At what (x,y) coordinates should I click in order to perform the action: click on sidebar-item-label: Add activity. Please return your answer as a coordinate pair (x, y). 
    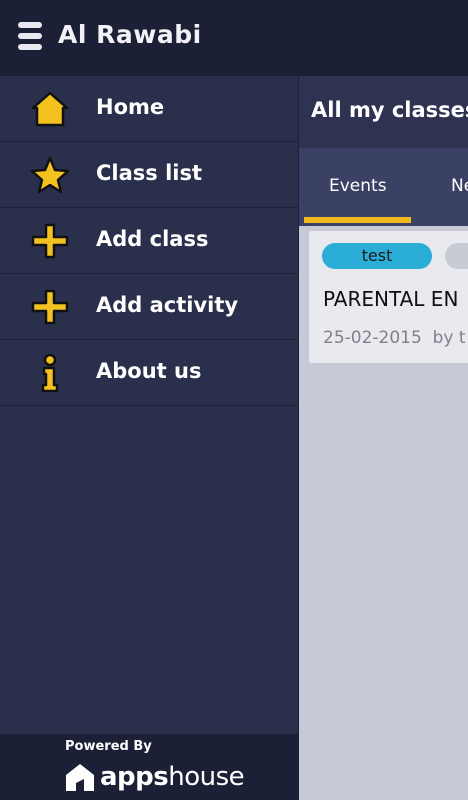
    Looking at the image, I should click on (167, 305).